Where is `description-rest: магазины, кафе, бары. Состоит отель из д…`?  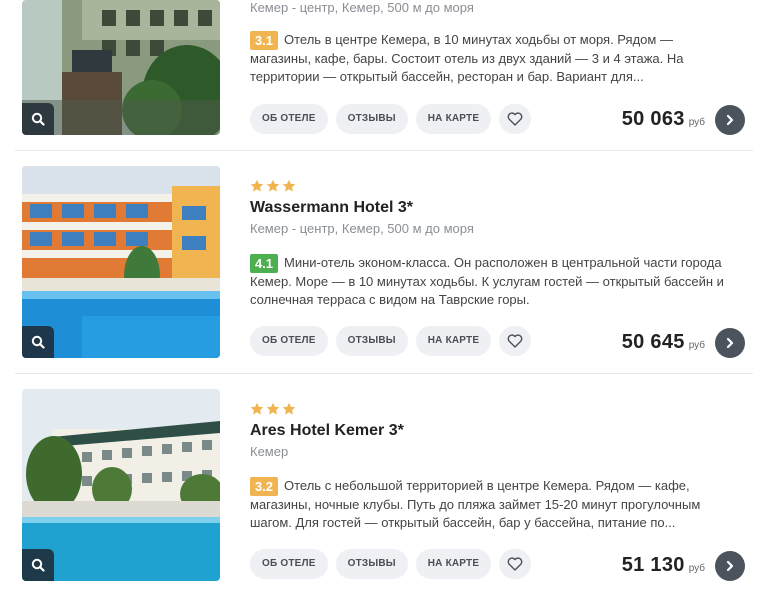 description-rest: магазины, кафе, бары. Состоит отель из д… is located at coordinates (467, 67).